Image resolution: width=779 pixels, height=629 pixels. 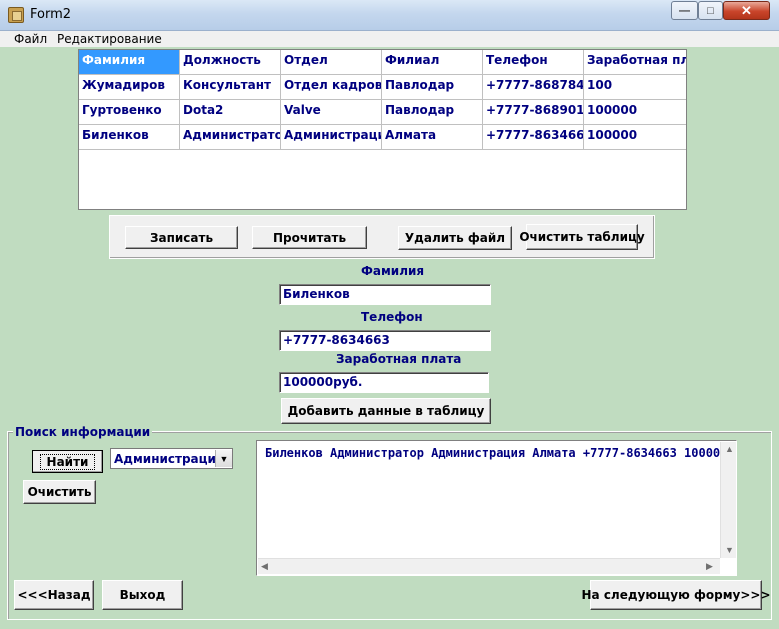 I want to click on grid-cell: Консультант, so click(x=230, y=87).